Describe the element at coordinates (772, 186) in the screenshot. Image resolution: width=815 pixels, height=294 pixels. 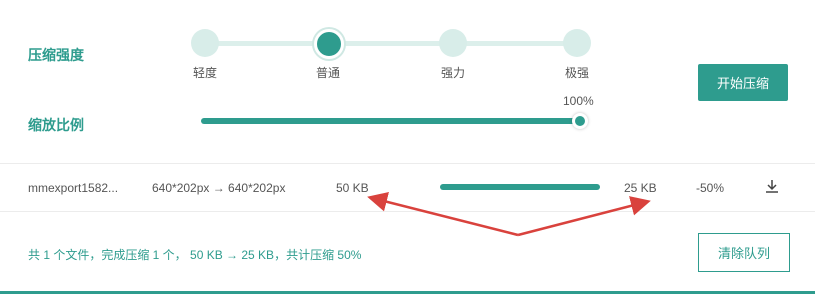
I see `download-icon` at that location.